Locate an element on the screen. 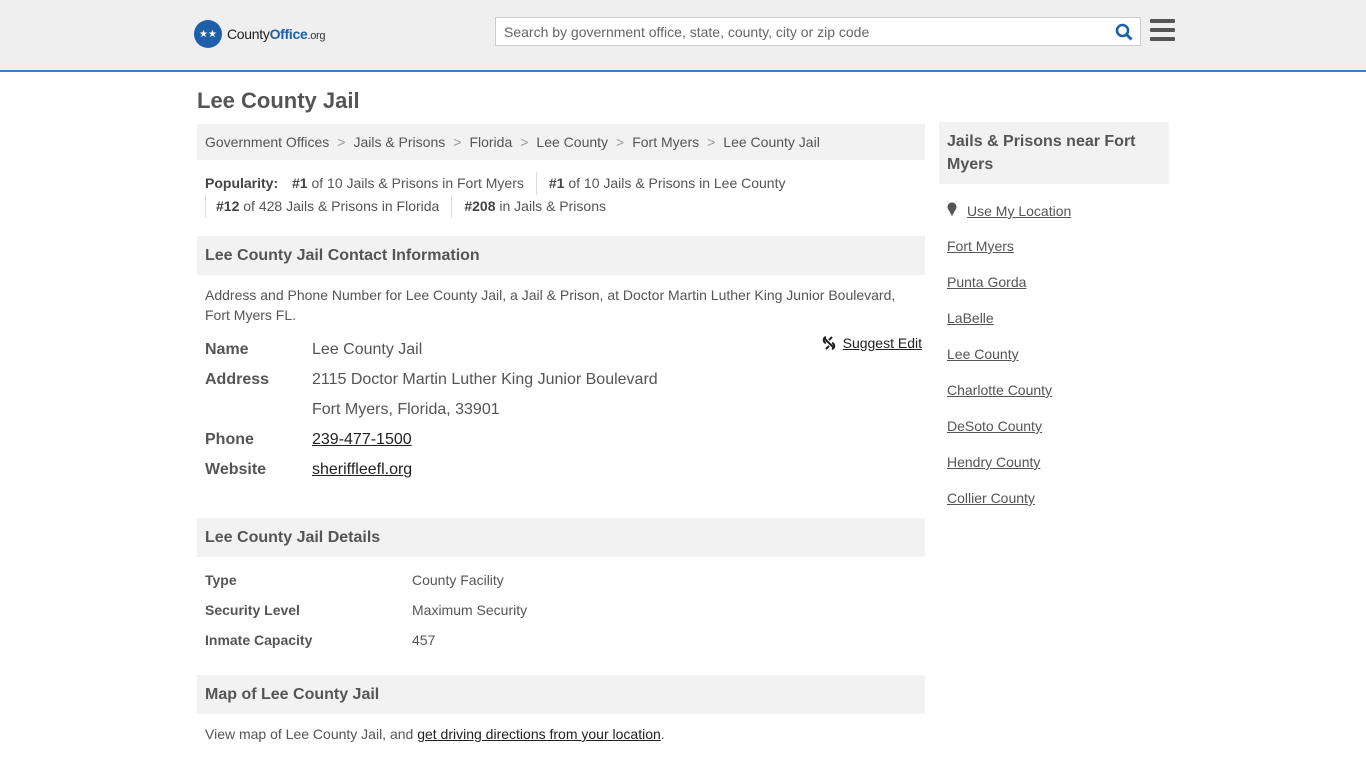 Image resolution: width=1366 pixels, height=768 pixels. breadcrumb-item: Jails & Prisons is located at coordinates (399, 142).